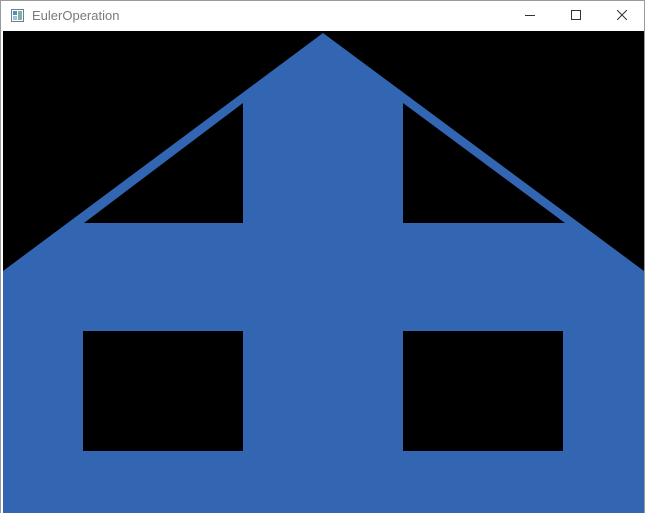 The height and width of the screenshot is (513, 645). I want to click on maximize-button, so click(576, 16).